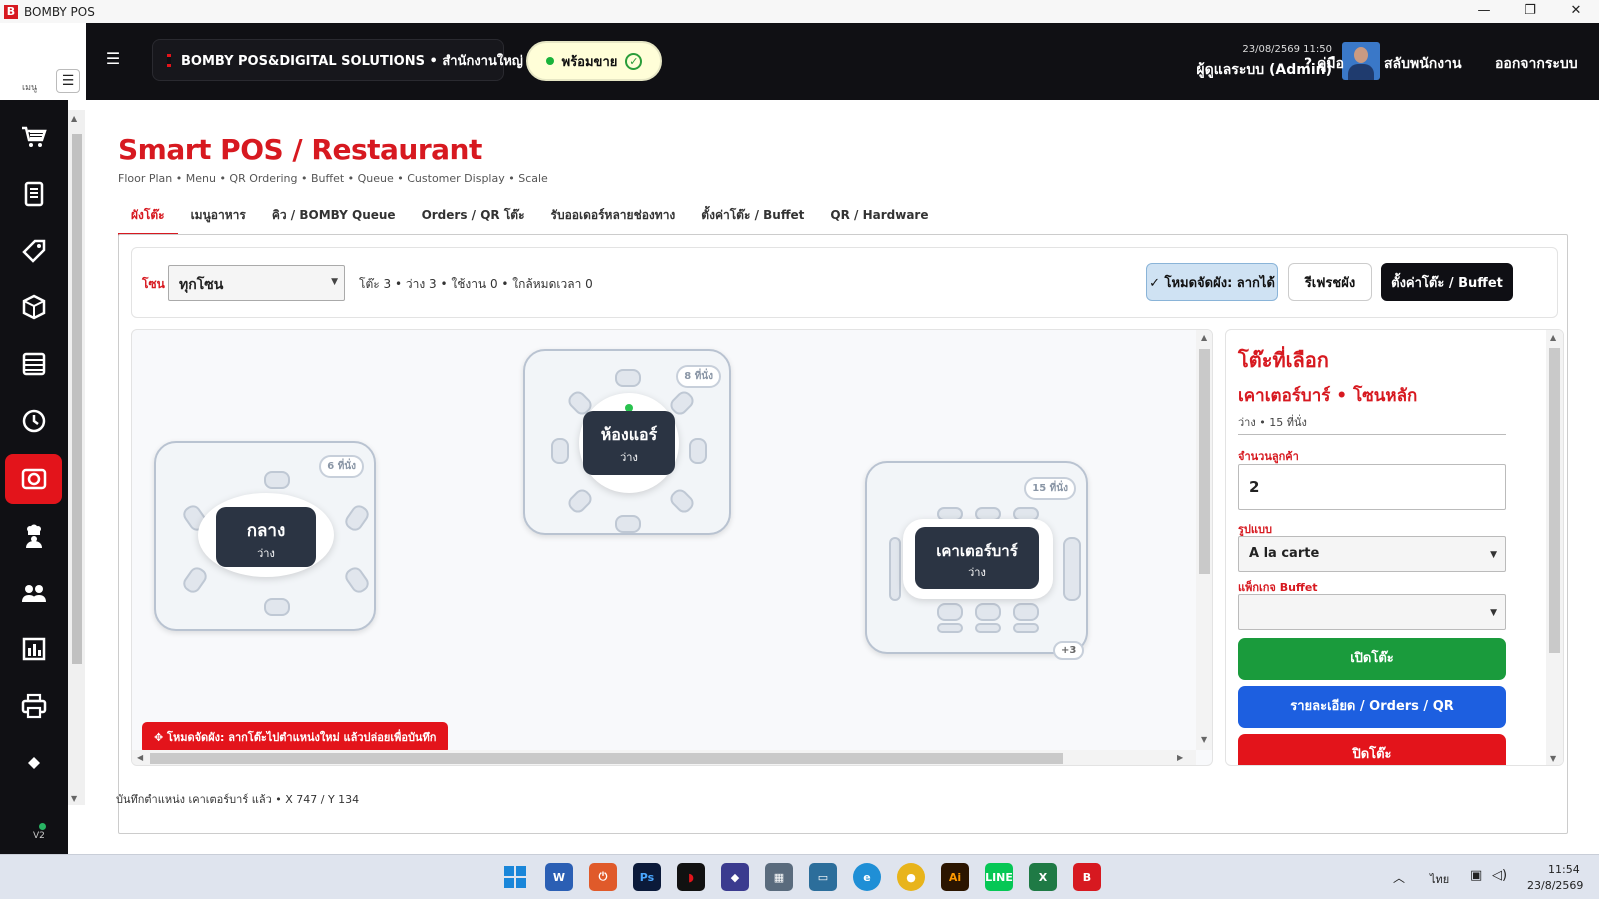  What do you see at coordinates (334, 221) in the screenshot?
I see `tab-queue: คิว / BOMBY Queue` at bounding box center [334, 221].